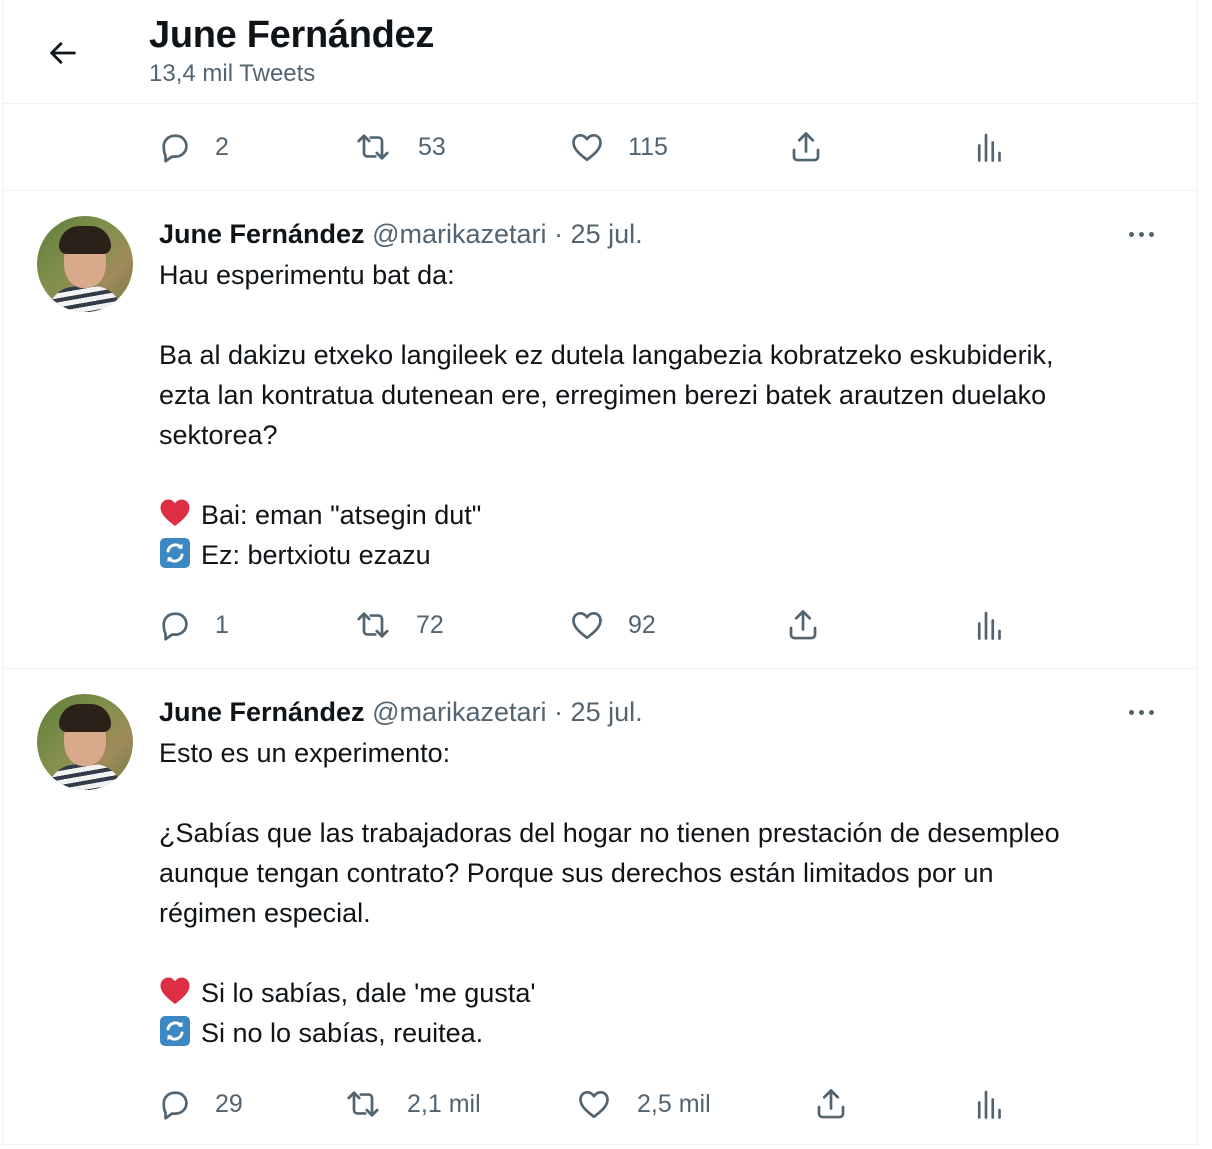  I want to click on option-text: Si lo sabías, dale 'me gusta', so click(368, 993).